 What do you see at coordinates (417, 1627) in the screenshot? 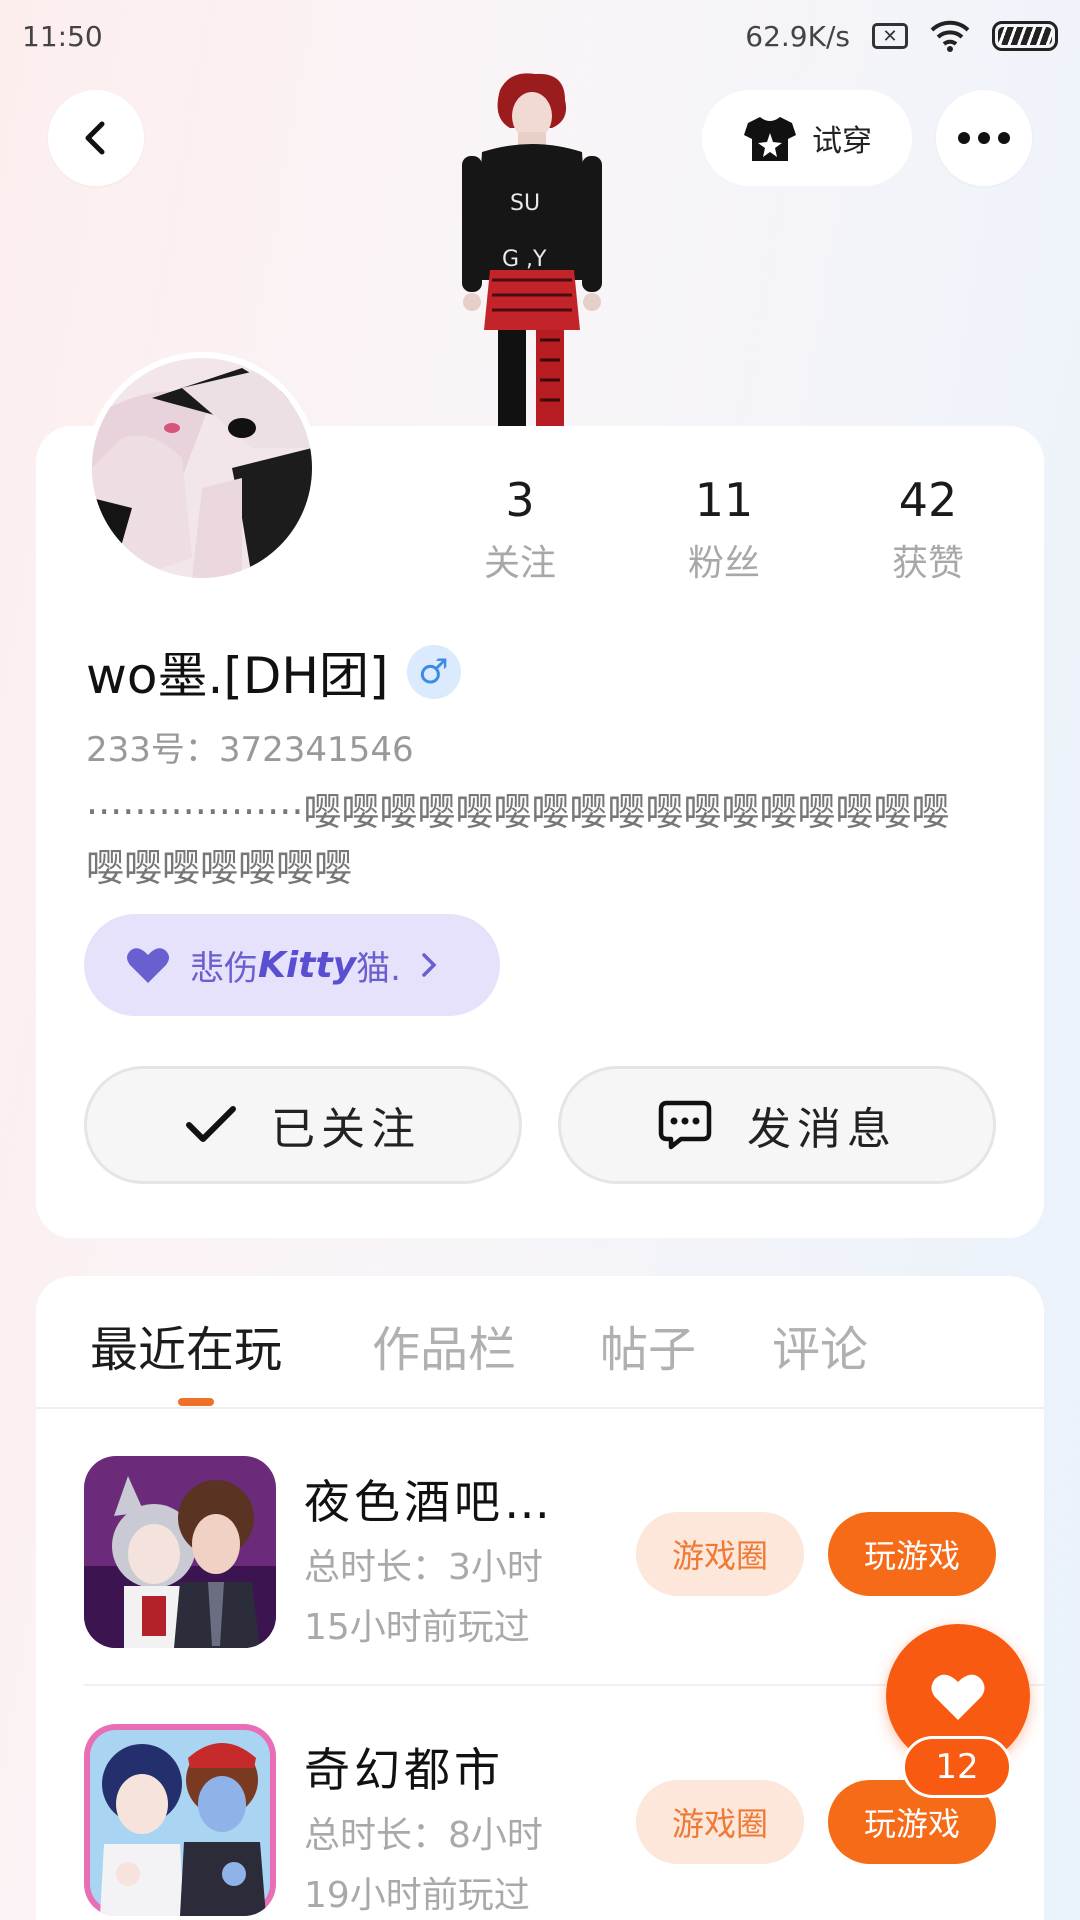
I see `game-last-played: 15小时前玩过` at bounding box center [417, 1627].